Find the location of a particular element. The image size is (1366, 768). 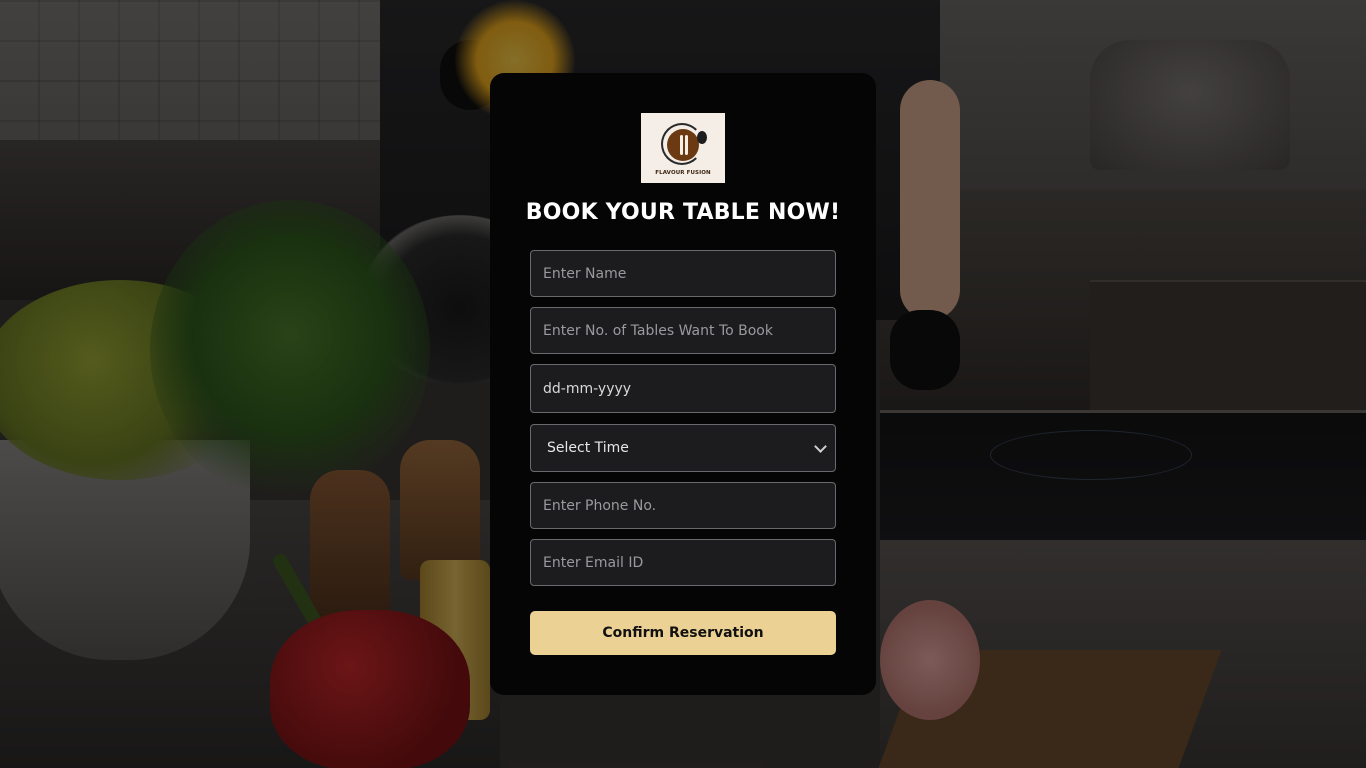

name-input is located at coordinates (683, 273).